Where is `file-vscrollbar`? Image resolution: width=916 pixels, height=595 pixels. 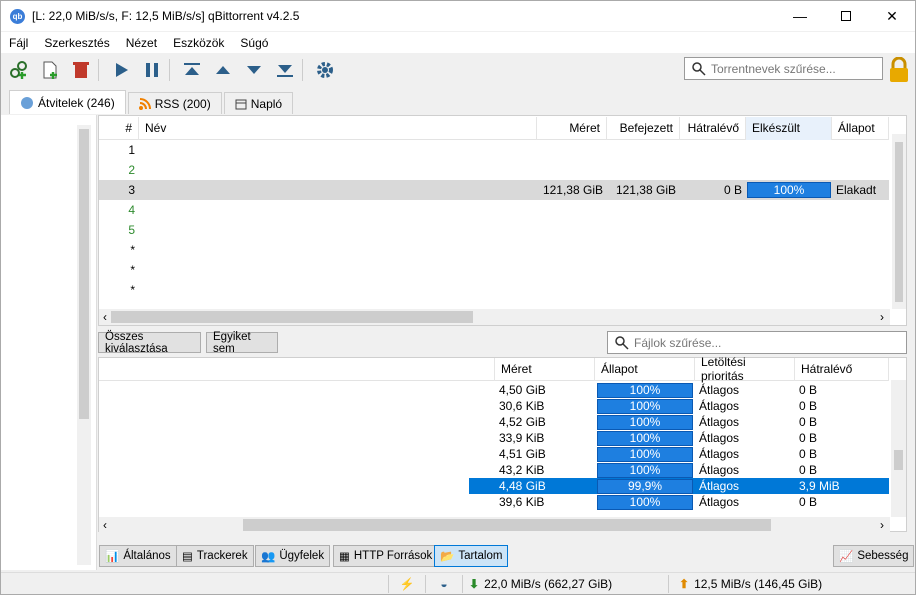 file-vscrollbar is located at coordinates (898, 448).